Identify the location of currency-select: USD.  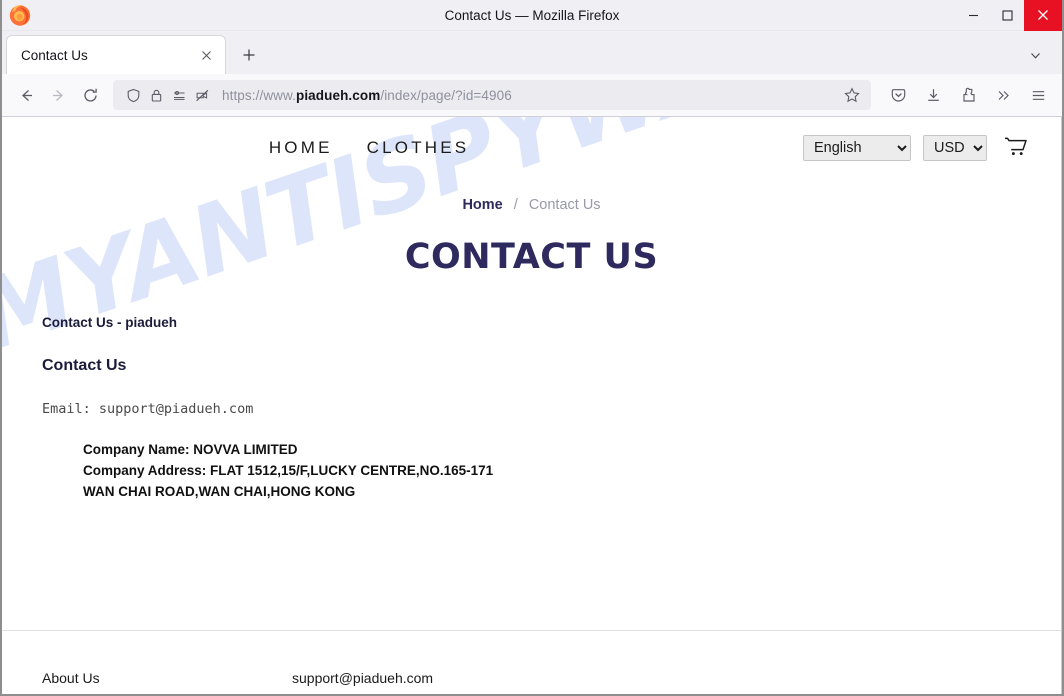
(955, 148).